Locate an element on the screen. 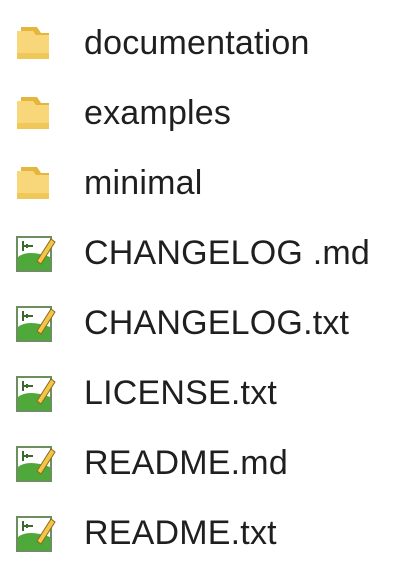 The image size is (413, 574). file-item-license-txt: LICENSE.txt is located at coordinates (206, 393).